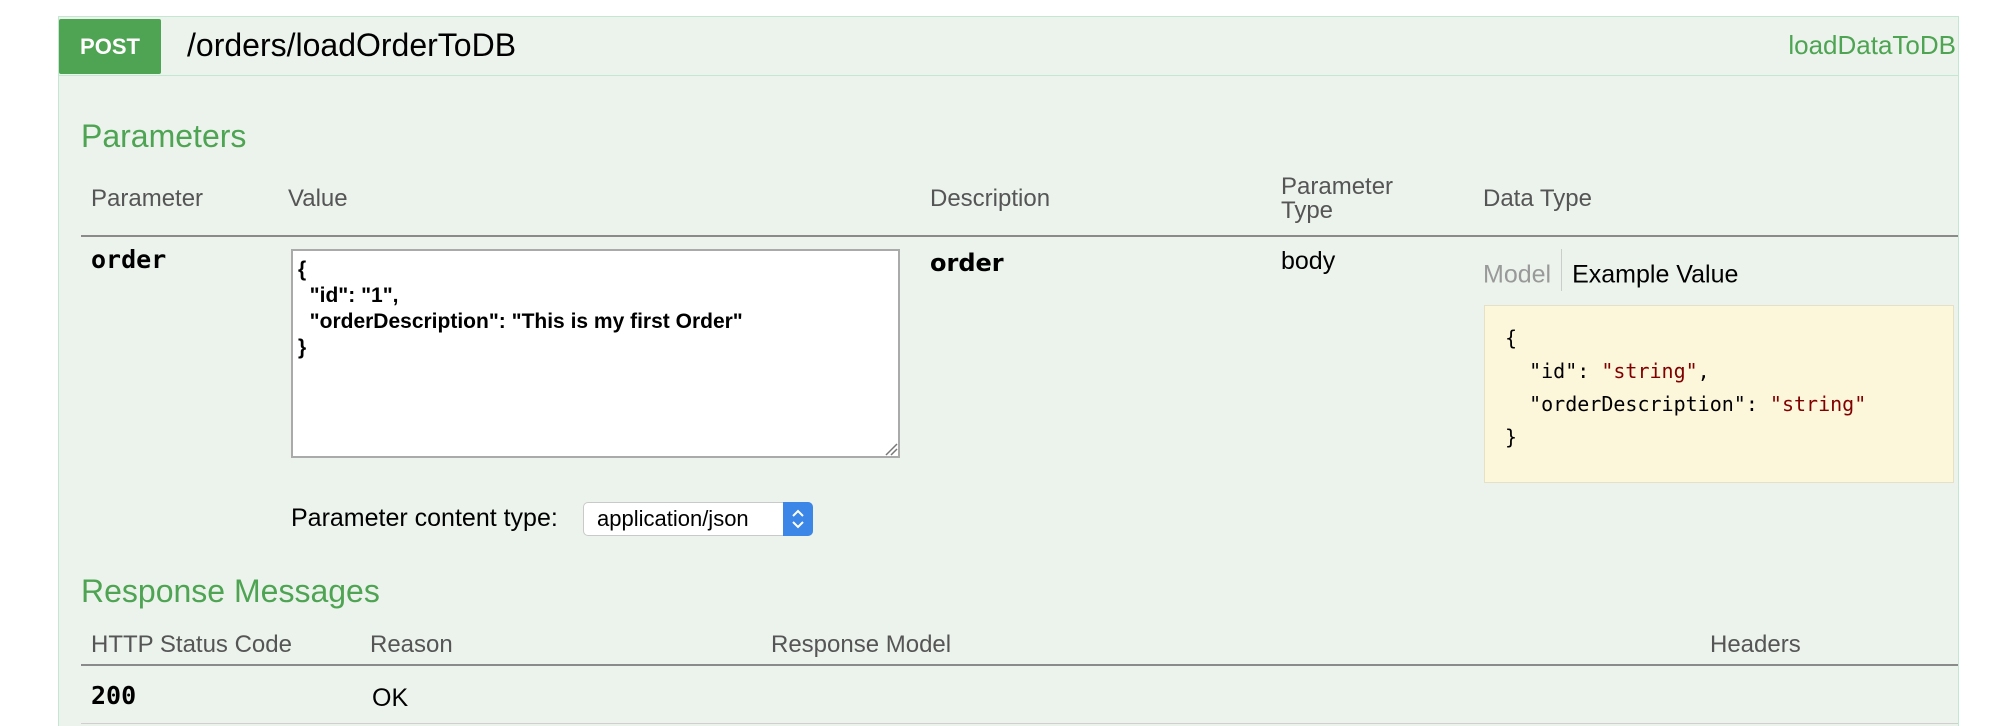 This screenshot has width=1998, height=726. I want to click on parameters-header-rule, so click(1019, 236).